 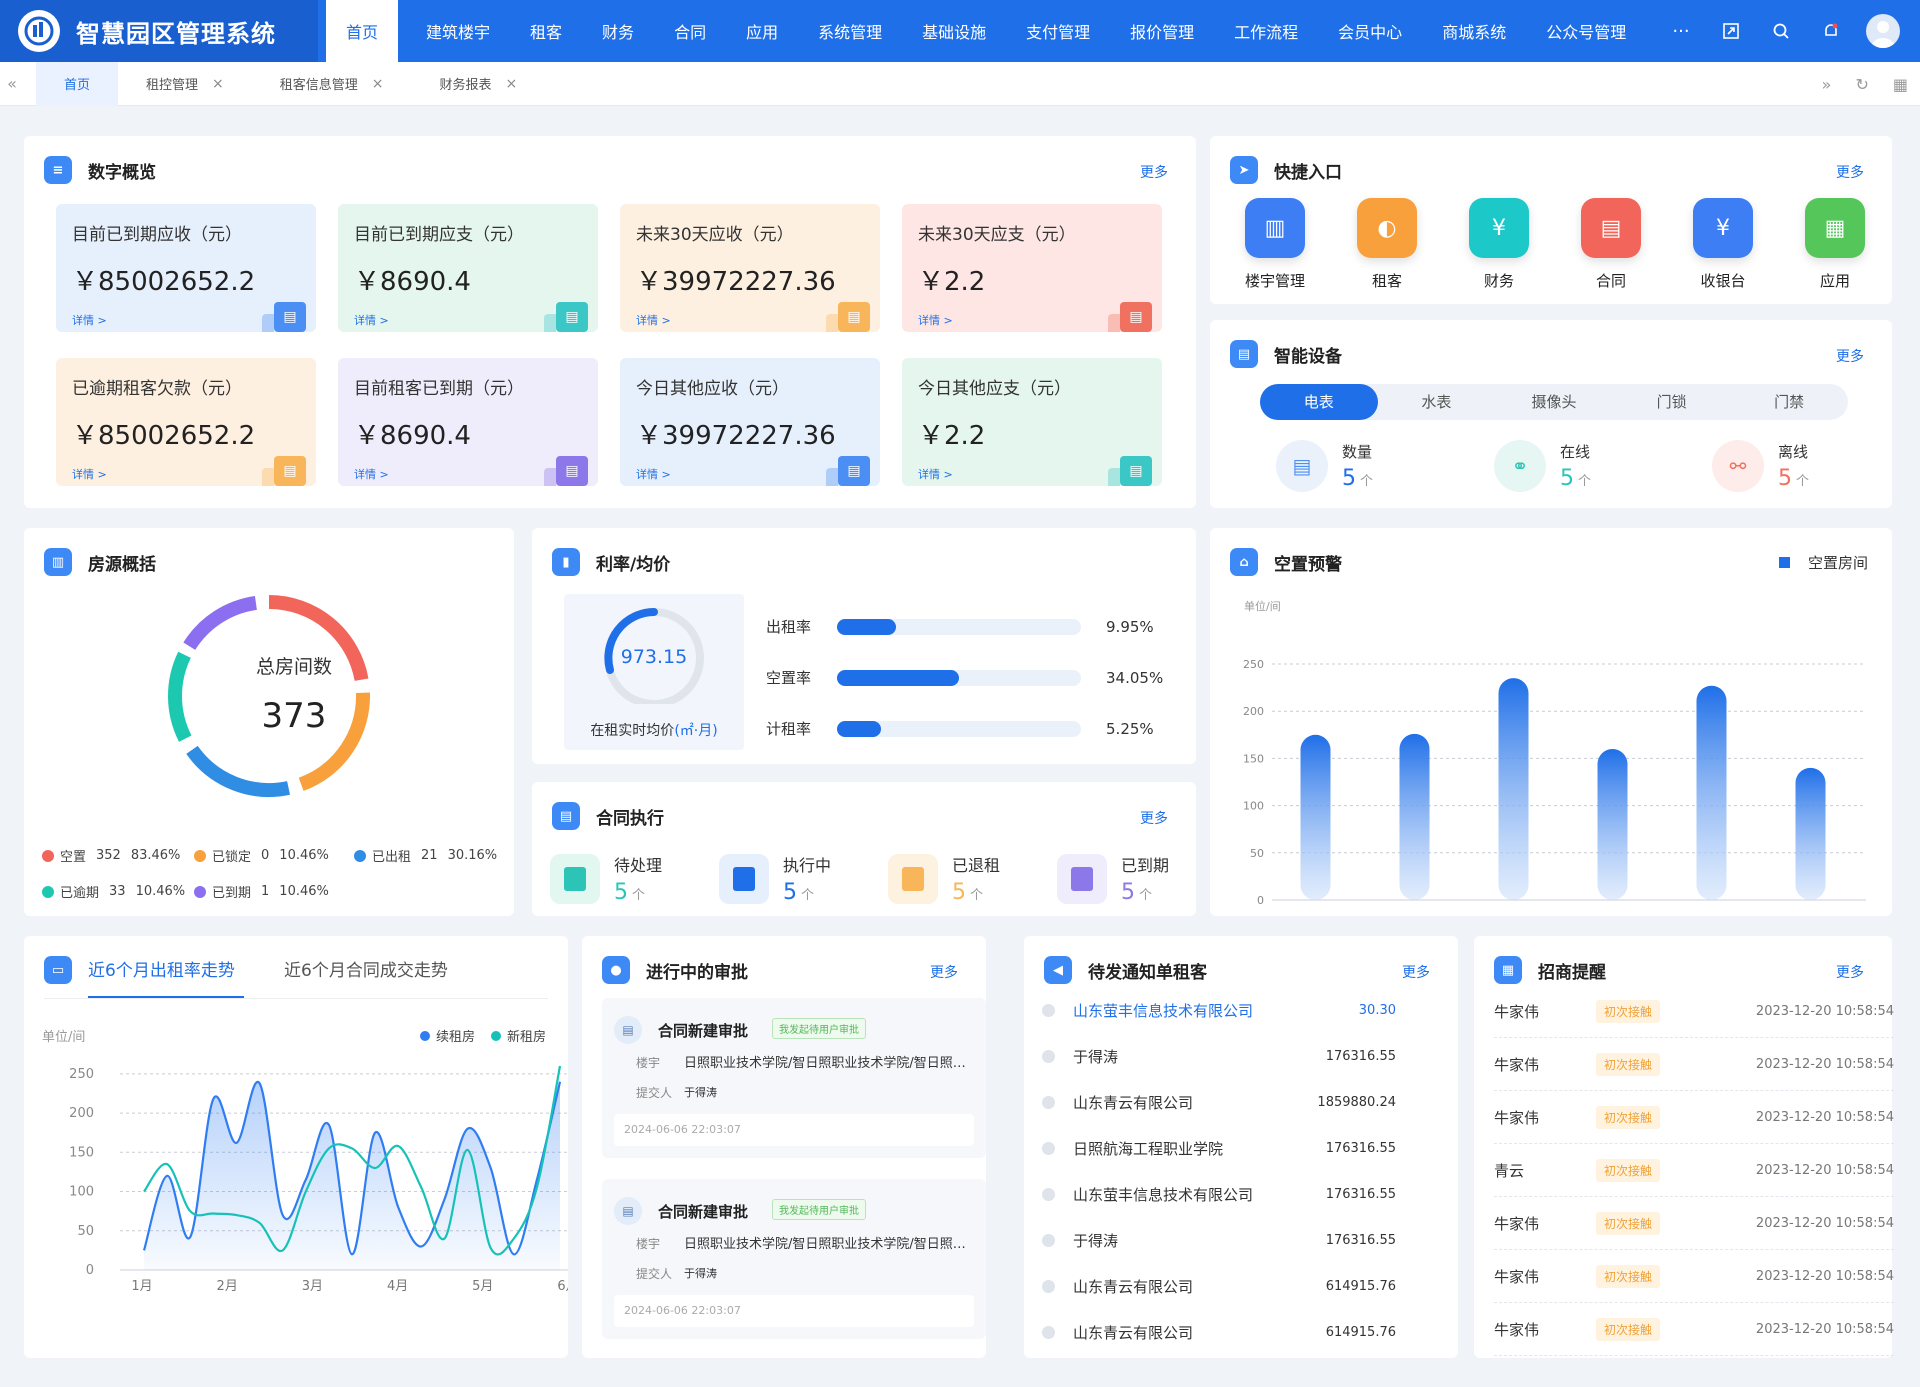 What do you see at coordinates (1032, 268) in the screenshot?
I see `overview-card: 未来30天应支（元） ￥2.2 详情 > ▤` at bounding box center [1032, 268].